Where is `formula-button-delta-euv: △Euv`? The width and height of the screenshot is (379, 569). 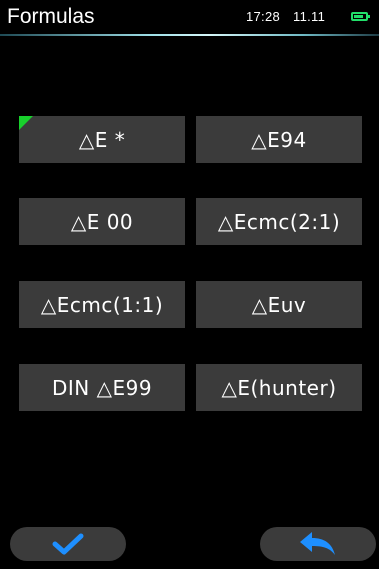 formula-button-delta-euv: △Euv is located at coordinates (279, 304).